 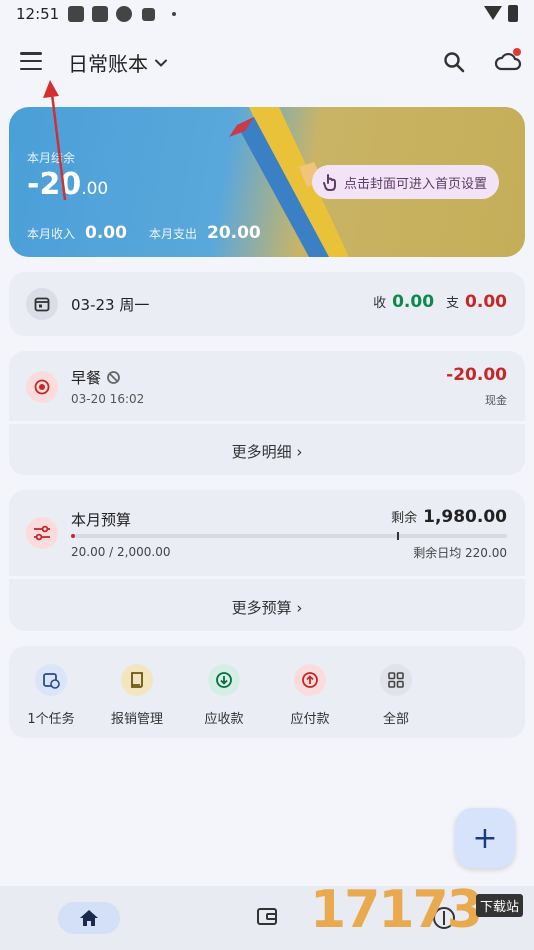 What do you see at coordinates (148, 14) in the screenshot?
I see `text-icon` at bounding box center [148, 14].